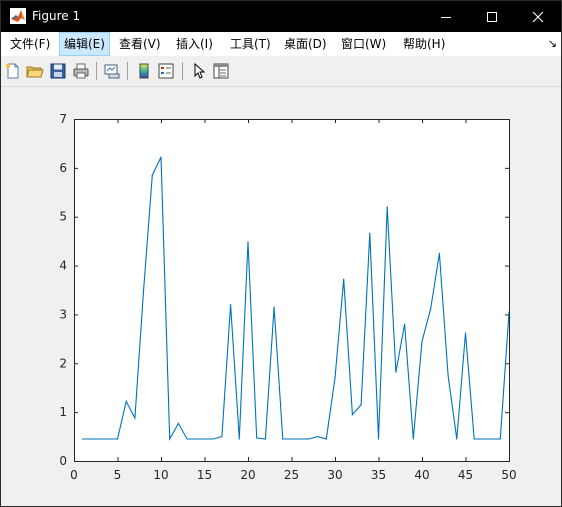 This screenshot has height=507, width=562. Describe the element at coordinates (194, 44) in the screenshot. I see `menu-insert: 插入(I)` at that location.